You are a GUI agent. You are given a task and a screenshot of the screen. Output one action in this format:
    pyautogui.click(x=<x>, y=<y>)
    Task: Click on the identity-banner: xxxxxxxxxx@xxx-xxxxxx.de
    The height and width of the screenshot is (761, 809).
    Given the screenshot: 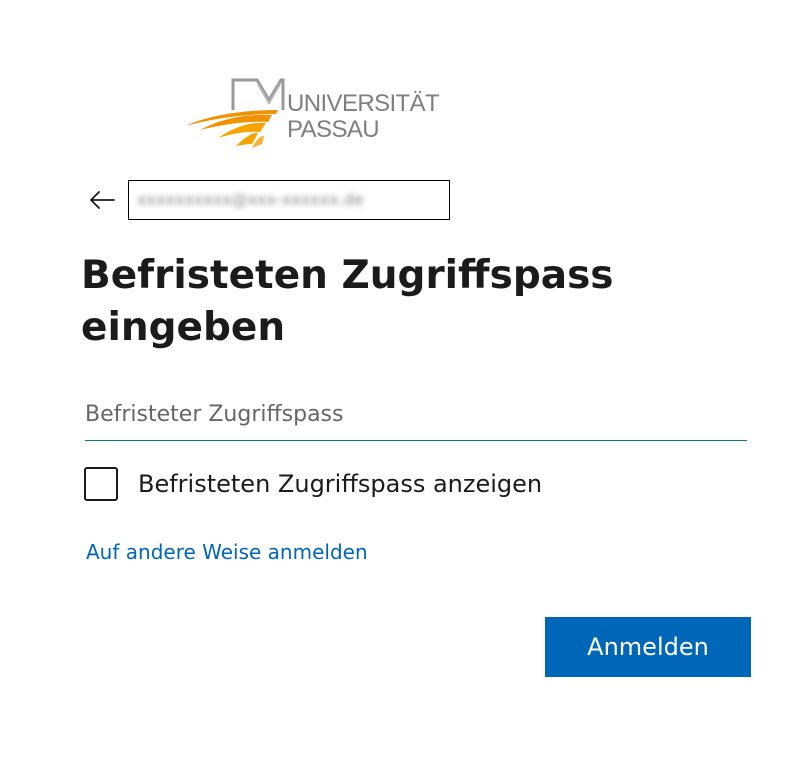 What is the action you would take?
    pyautogui.click(x=289, y=200)
    